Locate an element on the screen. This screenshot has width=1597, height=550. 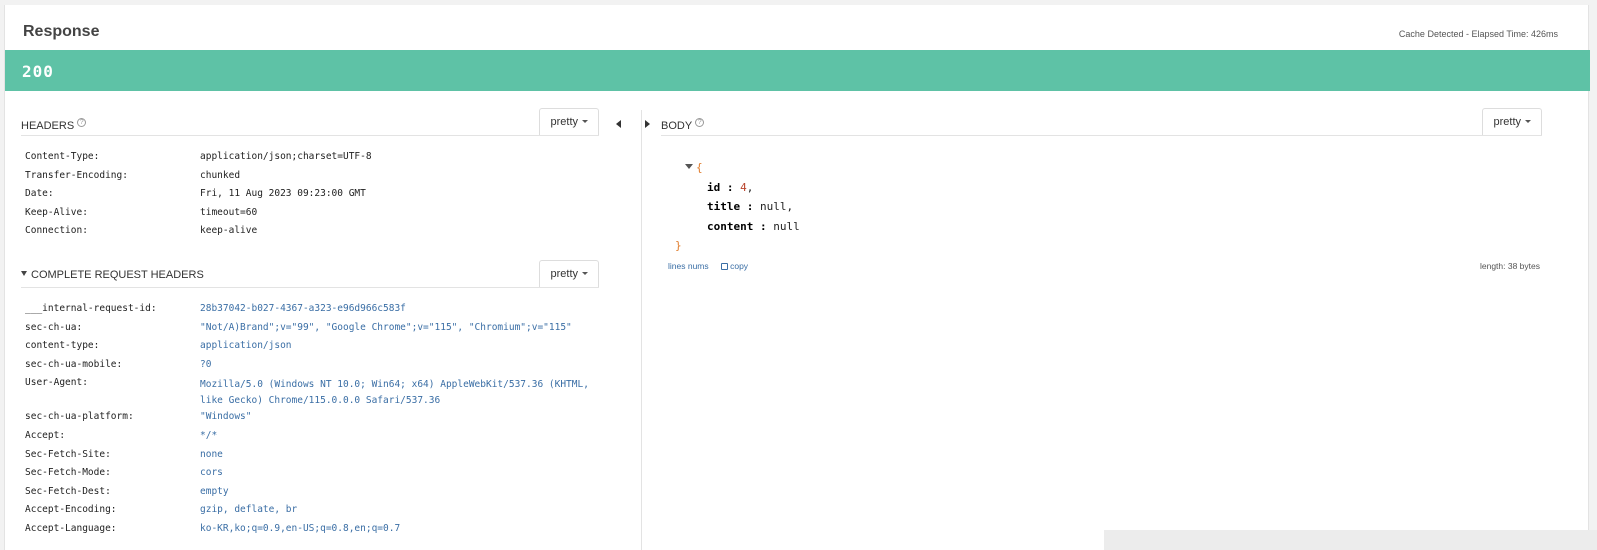
header-key: sec-ch-ua-platform: is located at coordinates (79, 417).